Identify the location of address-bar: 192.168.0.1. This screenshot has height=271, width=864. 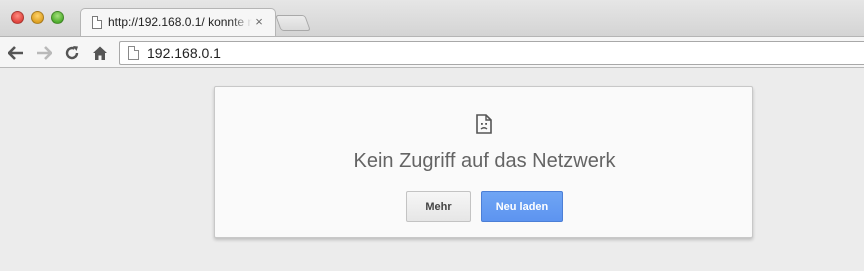
(491, 53).